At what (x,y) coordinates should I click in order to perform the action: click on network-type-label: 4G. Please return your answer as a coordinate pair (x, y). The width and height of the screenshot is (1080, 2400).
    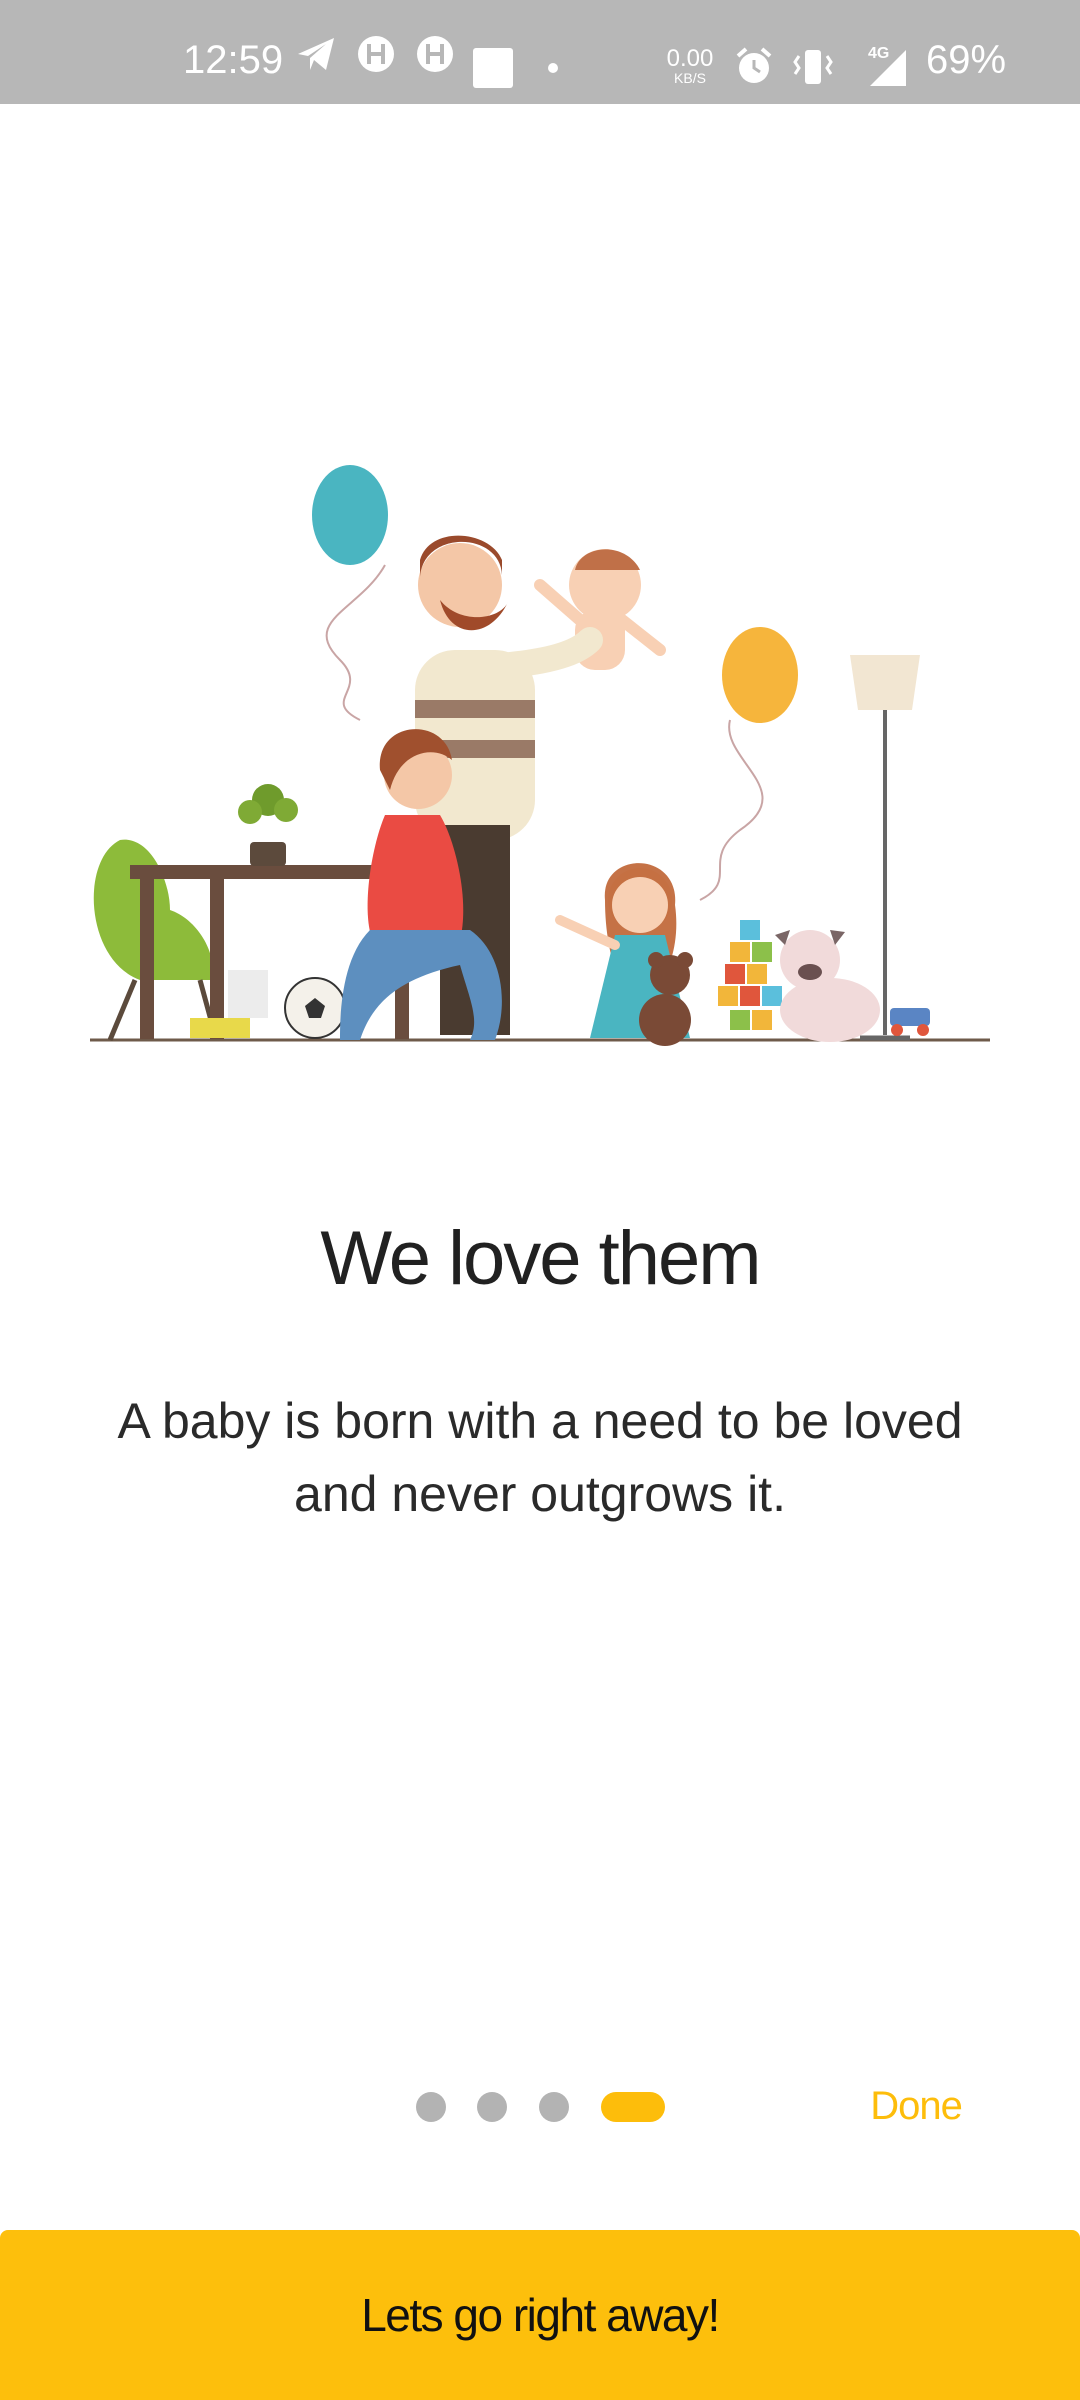
    Looking at the image, I should click on (879, 53).